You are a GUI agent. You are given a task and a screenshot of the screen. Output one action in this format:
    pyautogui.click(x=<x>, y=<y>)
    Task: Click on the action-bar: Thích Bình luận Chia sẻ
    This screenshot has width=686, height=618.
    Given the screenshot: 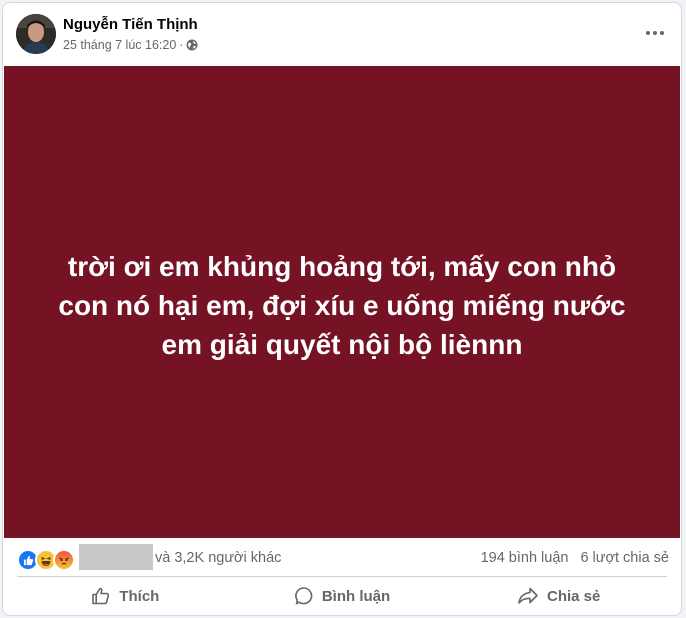 What is the action you would take?
    pyautogui.click(x=342, y=596)
    